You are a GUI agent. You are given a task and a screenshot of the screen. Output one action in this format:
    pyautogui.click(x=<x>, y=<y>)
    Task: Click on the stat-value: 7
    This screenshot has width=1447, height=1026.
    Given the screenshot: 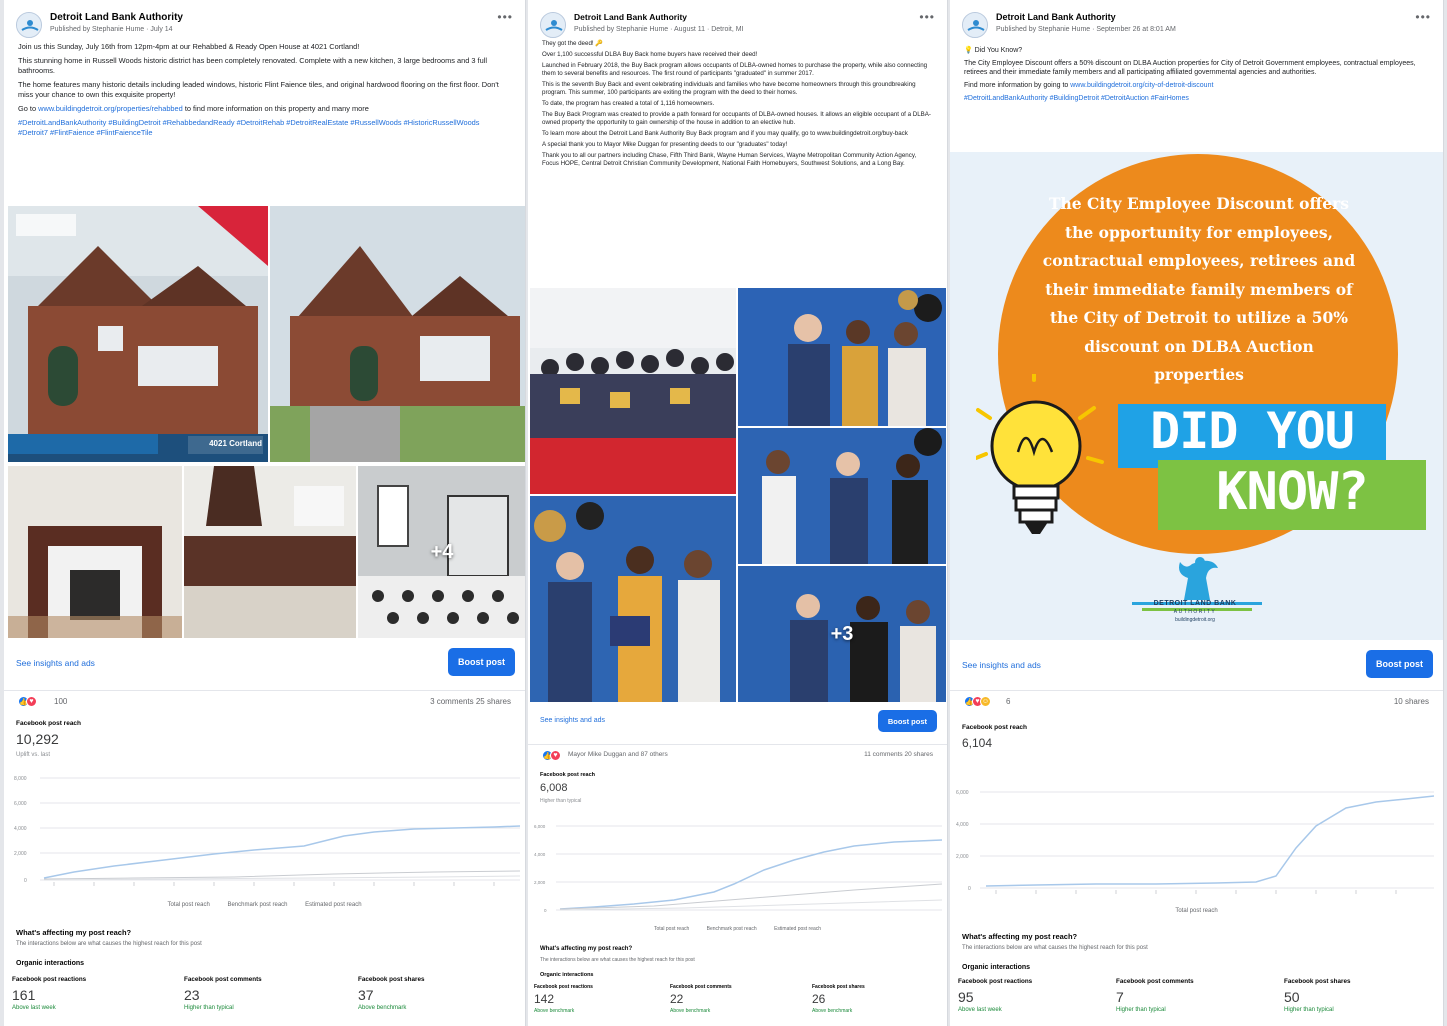 What is the action you would take?
    pyautogui.click(x=1120, y=997)
    